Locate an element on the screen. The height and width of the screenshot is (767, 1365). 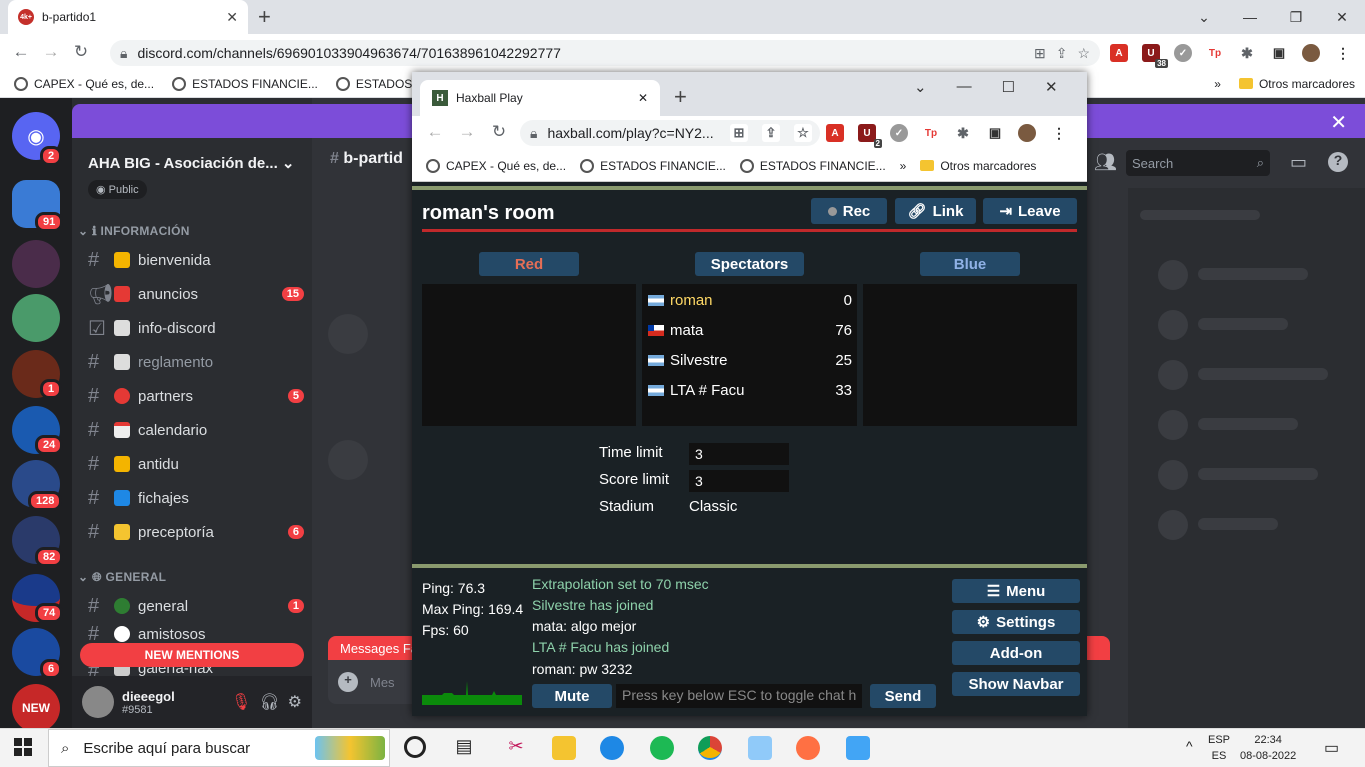
mute-button: Mute is located at coordinates (572, 696).